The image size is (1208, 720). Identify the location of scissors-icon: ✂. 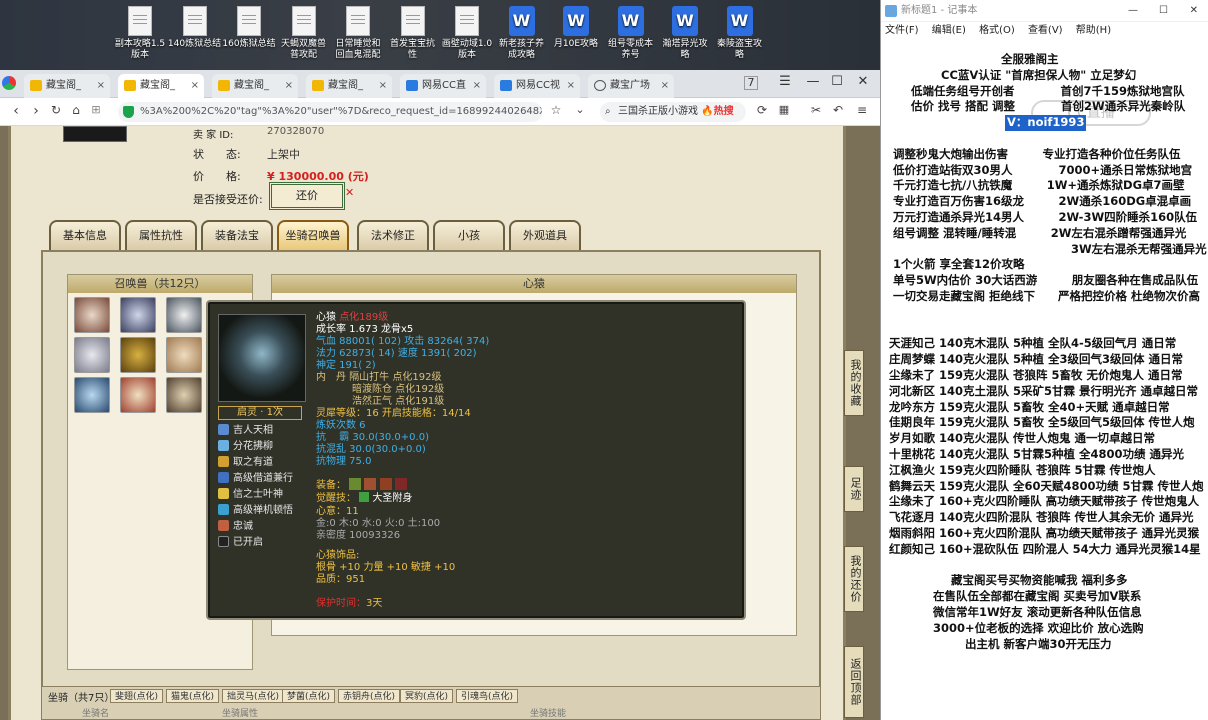
(816, 110).